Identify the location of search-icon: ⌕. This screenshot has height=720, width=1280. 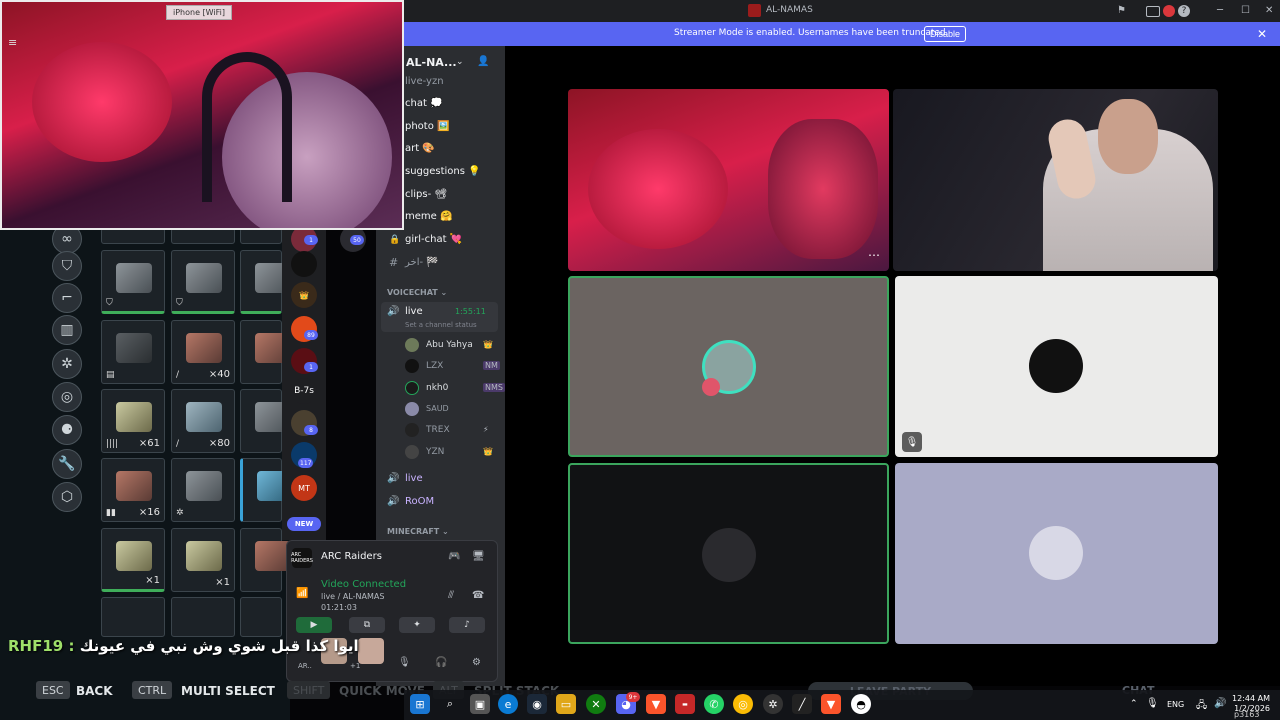
(450, 704).